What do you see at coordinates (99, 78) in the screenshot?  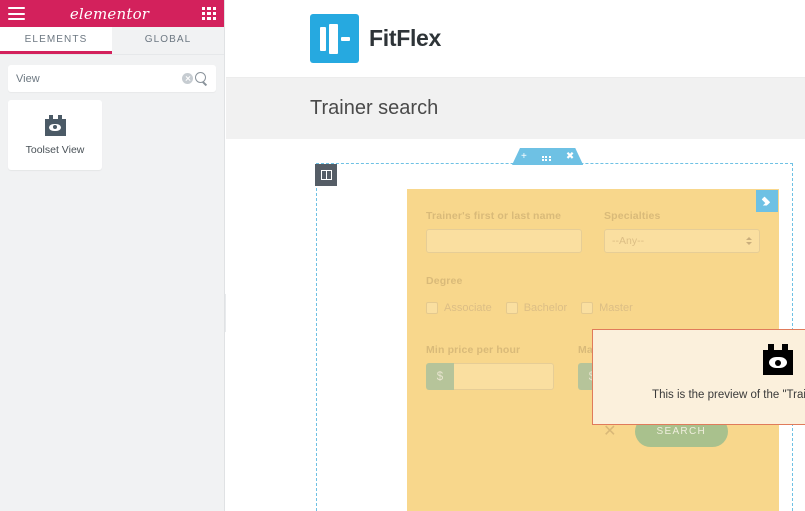 I see `search-input` at bounding box center [99, 78].